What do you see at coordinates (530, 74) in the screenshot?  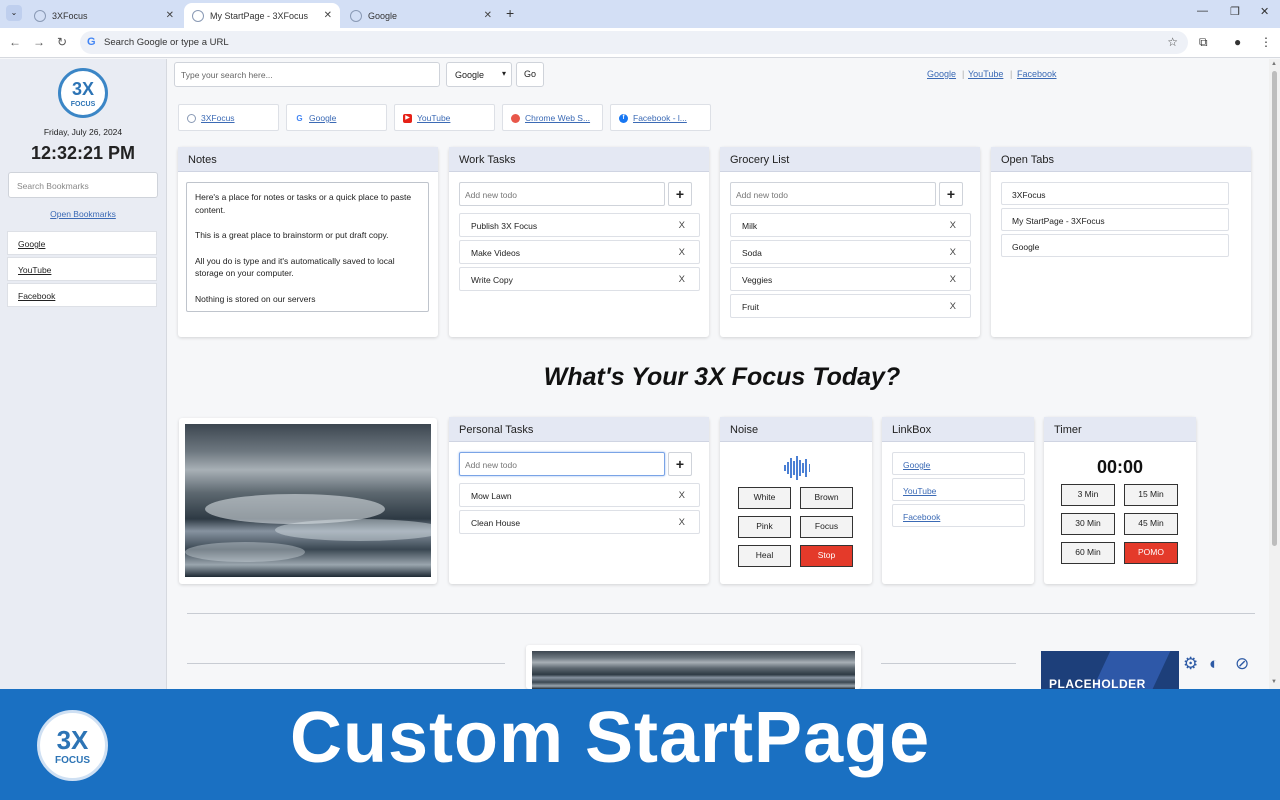 I see `go-button: Go` at bounding box center [530, 74].